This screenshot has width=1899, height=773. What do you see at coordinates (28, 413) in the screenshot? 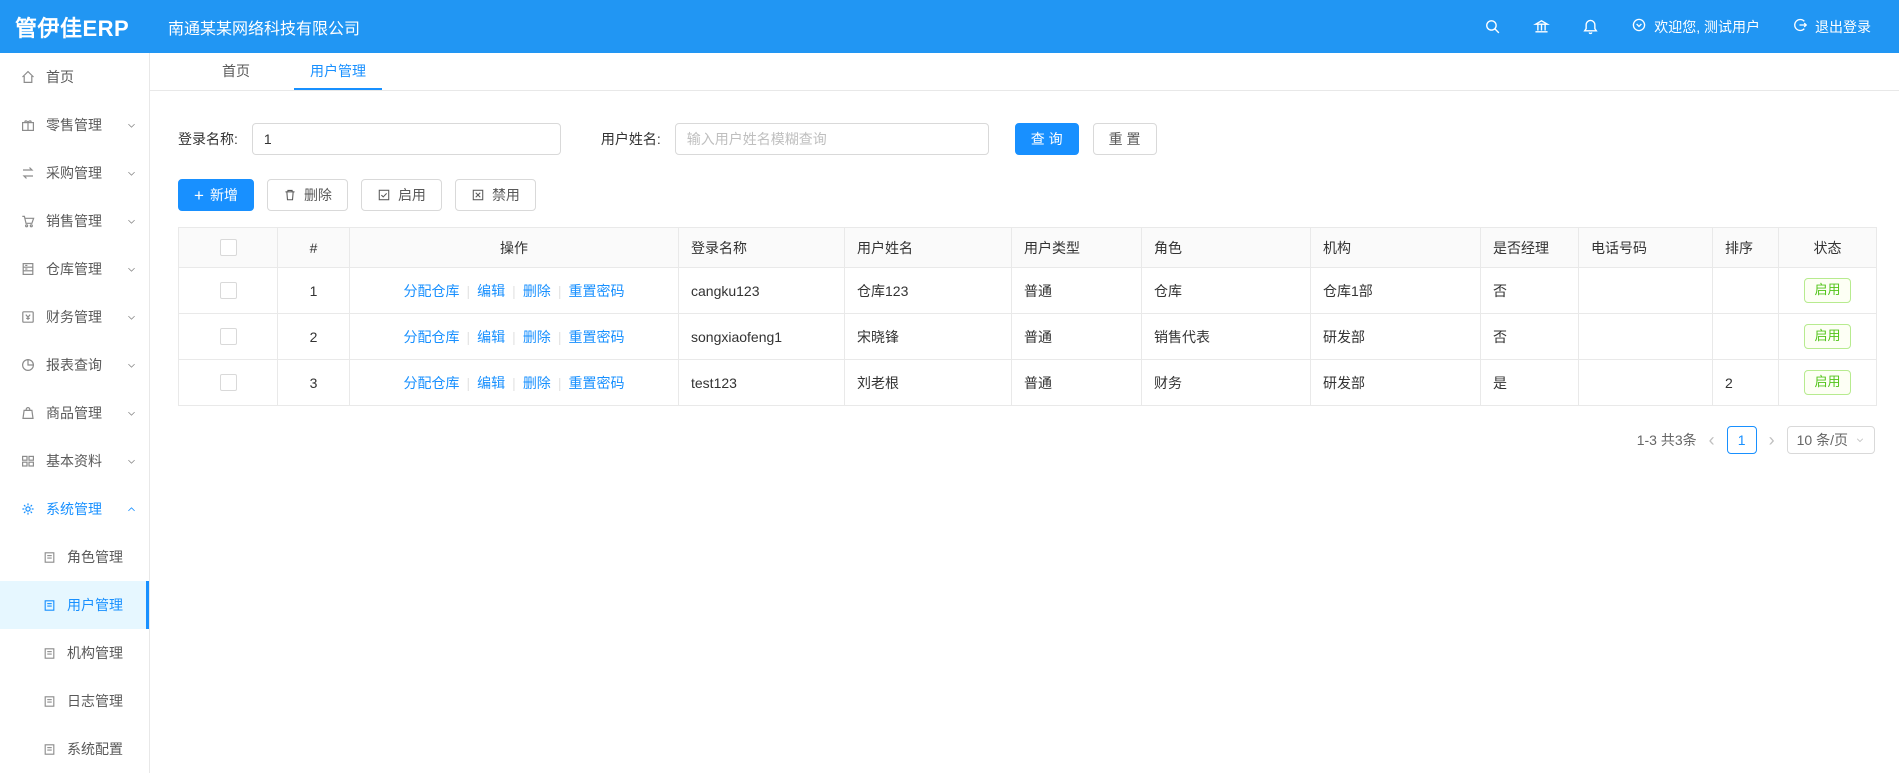
I see `goods-bag-icon` at bounding box center [28, 413].